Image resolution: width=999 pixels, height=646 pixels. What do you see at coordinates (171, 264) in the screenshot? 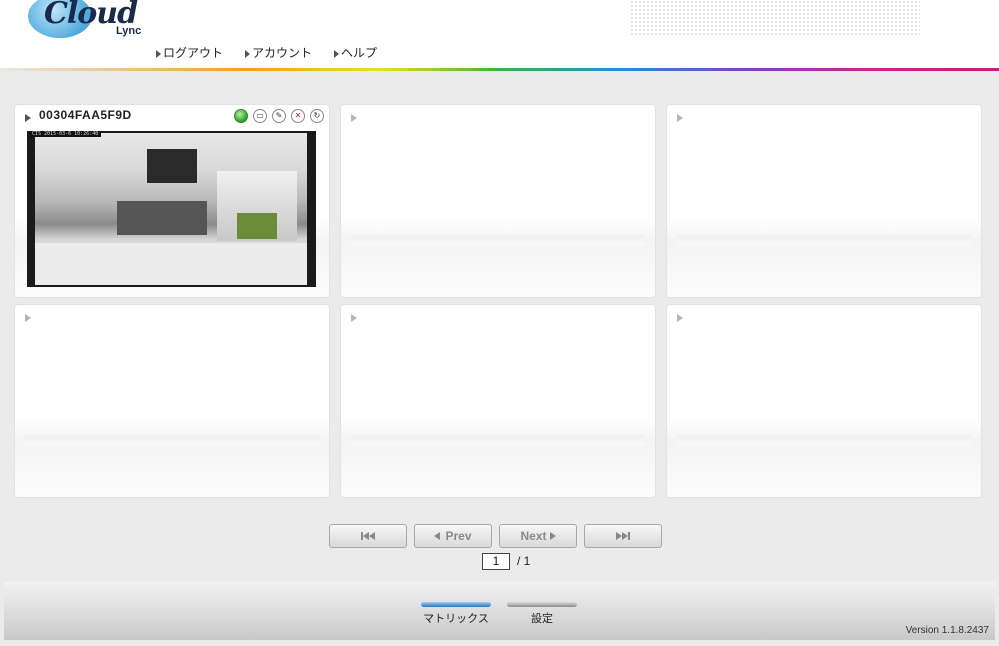
I see `video-floor` at bounding box center [171, 264].